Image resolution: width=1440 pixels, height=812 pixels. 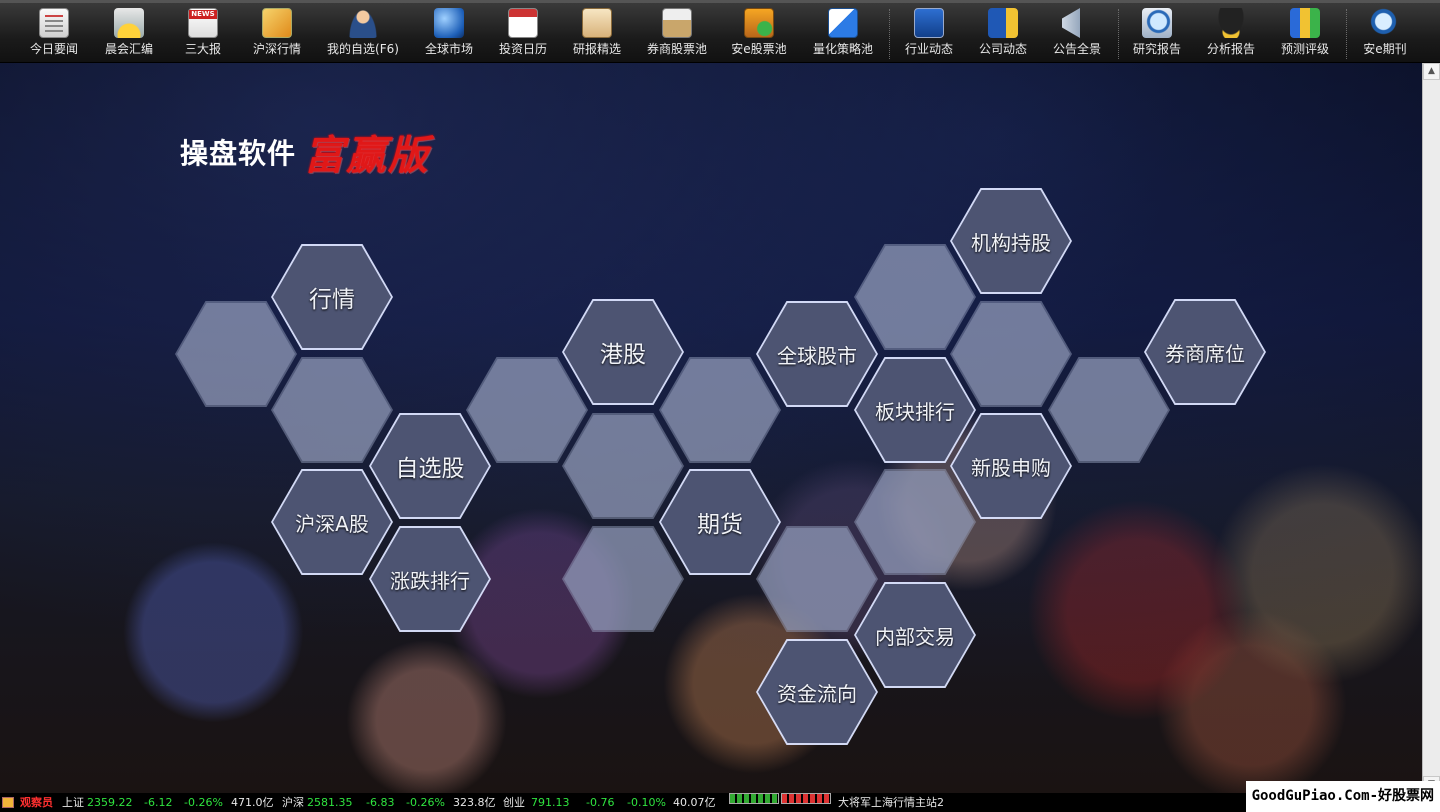 I want to click on monitor-chart-icon, so click(x=929, y=23).